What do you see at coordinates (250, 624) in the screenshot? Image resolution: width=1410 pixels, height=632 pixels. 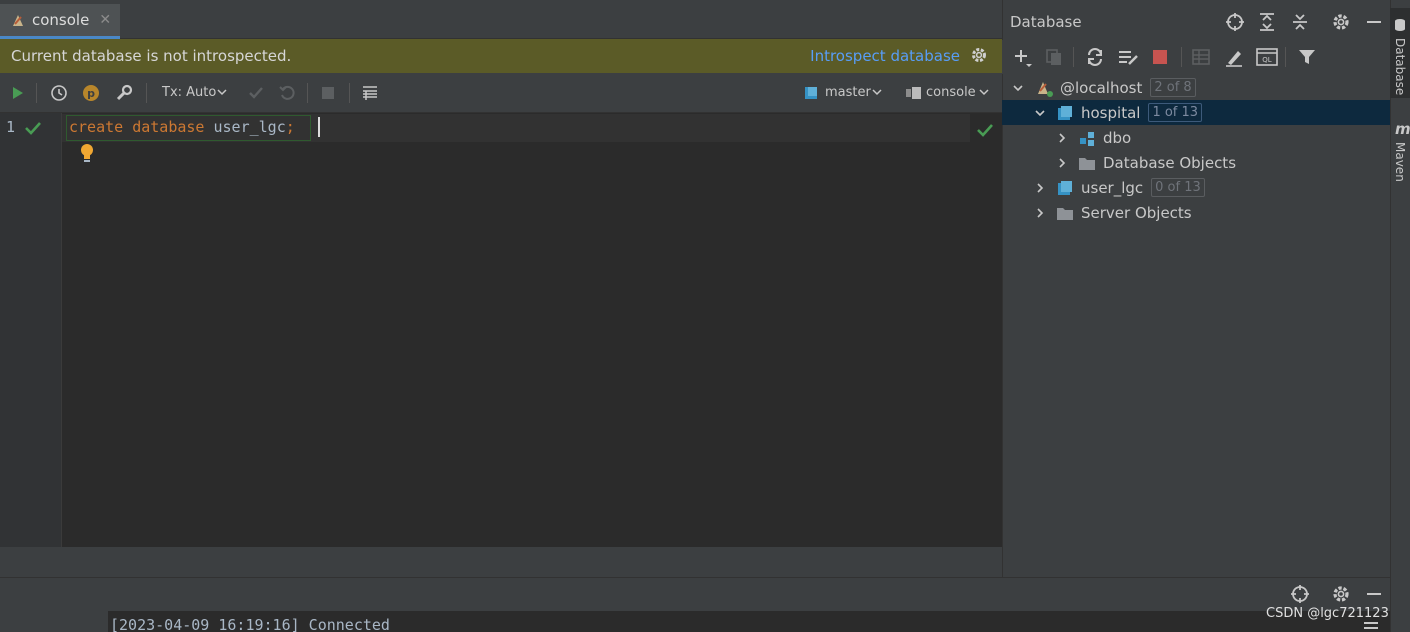 I see `output-line: [2023-04-09 16:19:16] Connected` at bounding box center [250, 624].